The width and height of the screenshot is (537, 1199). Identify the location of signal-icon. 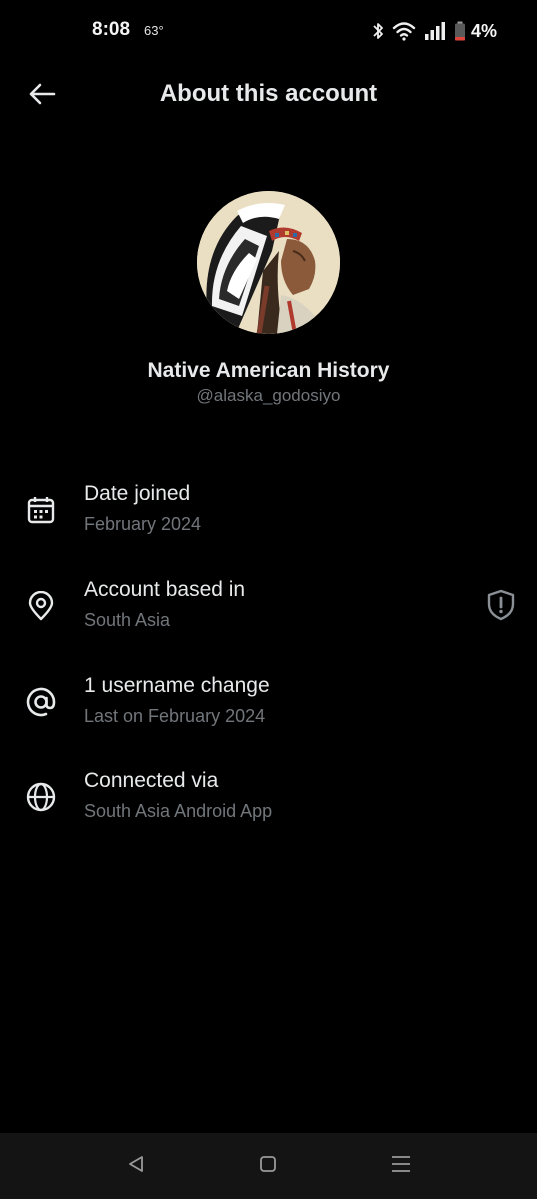
(435, 31).